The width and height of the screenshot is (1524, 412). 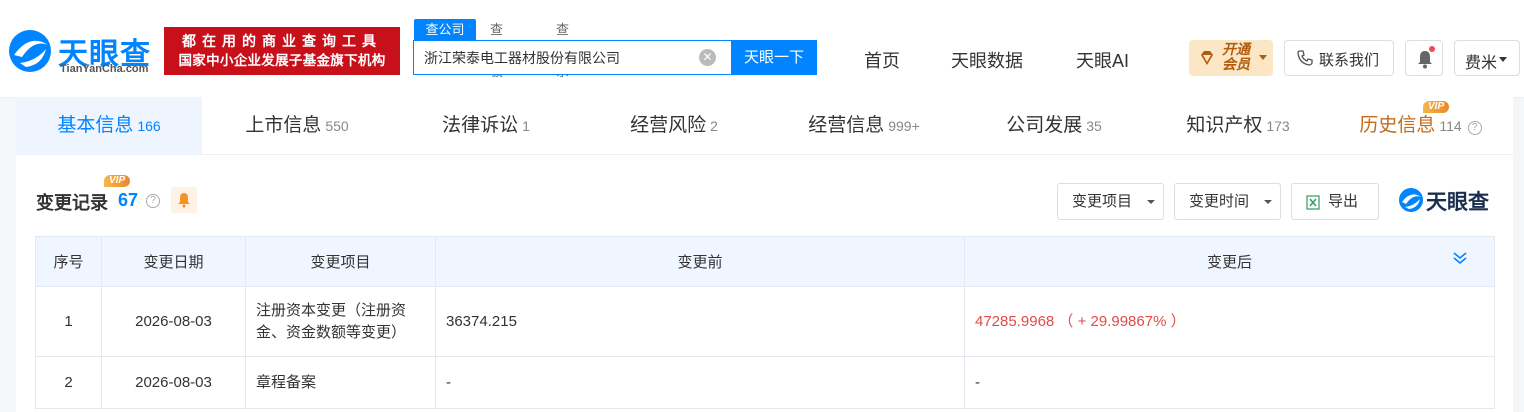 I want to click on tab-risk: 经营风险 2, so click(x=674, y=126).